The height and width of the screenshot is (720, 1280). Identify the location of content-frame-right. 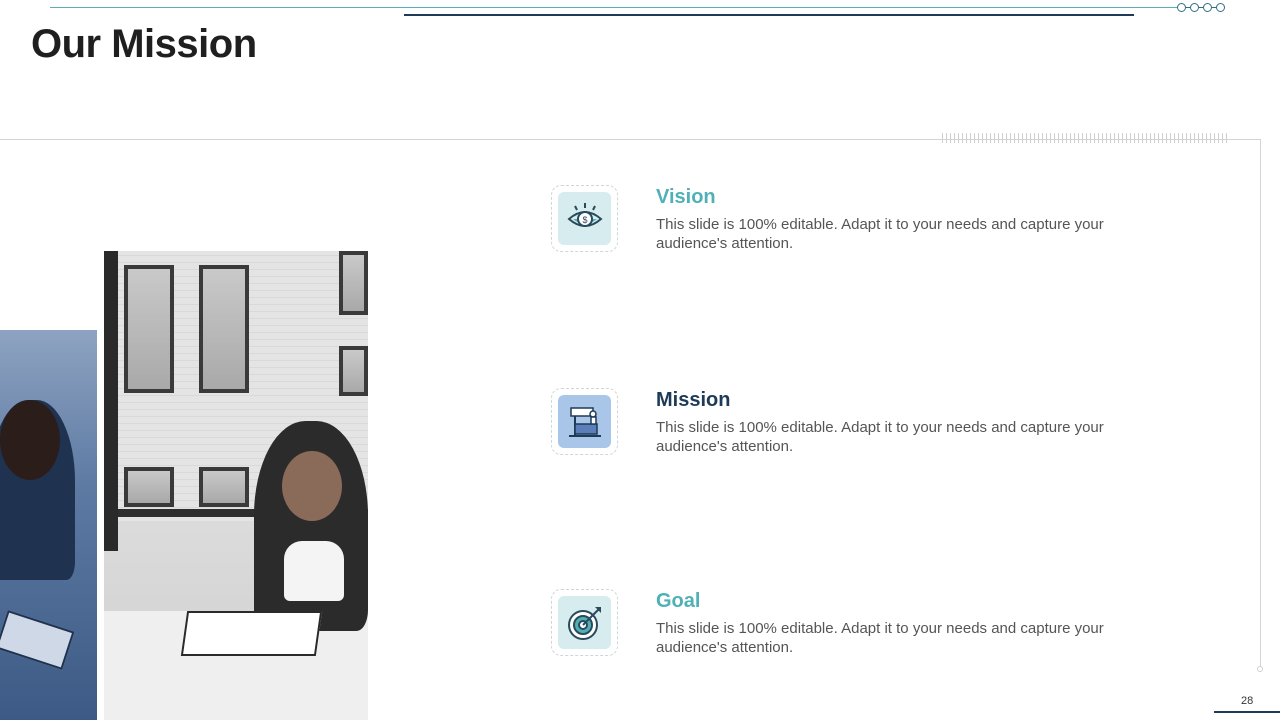
(1260, 404).